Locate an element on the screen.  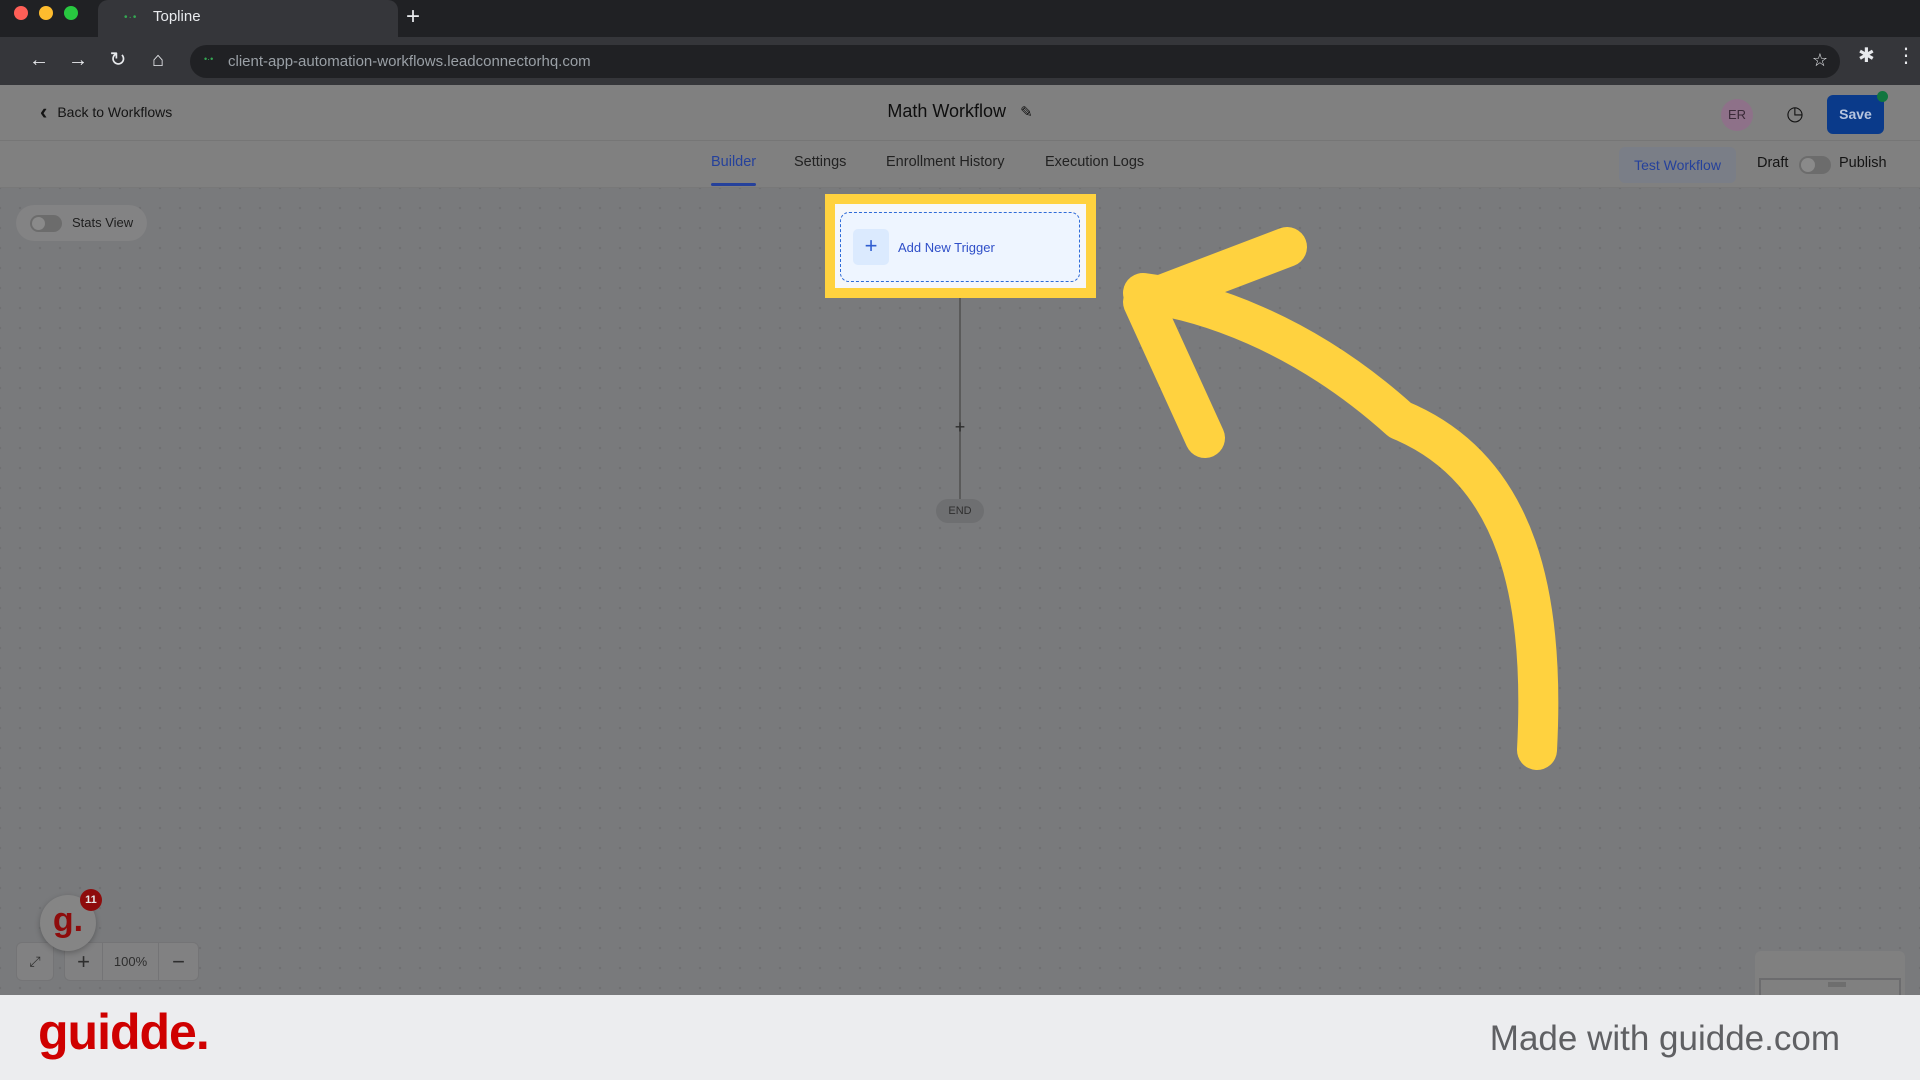
stats-view-toggle-container: Stats View is located at coordinates (81, 223).